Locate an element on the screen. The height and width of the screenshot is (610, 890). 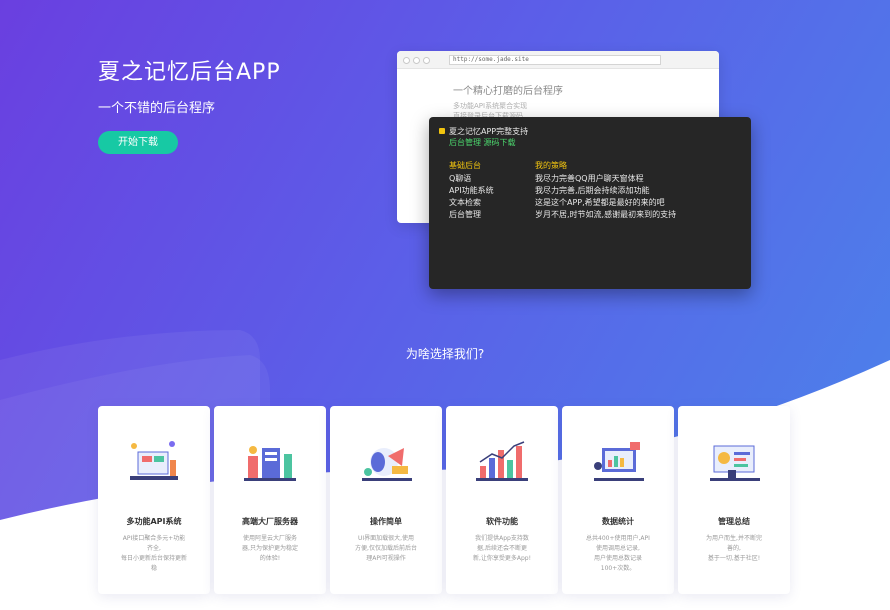
monitor-illustration-icon is located at coordinates (619, 461).